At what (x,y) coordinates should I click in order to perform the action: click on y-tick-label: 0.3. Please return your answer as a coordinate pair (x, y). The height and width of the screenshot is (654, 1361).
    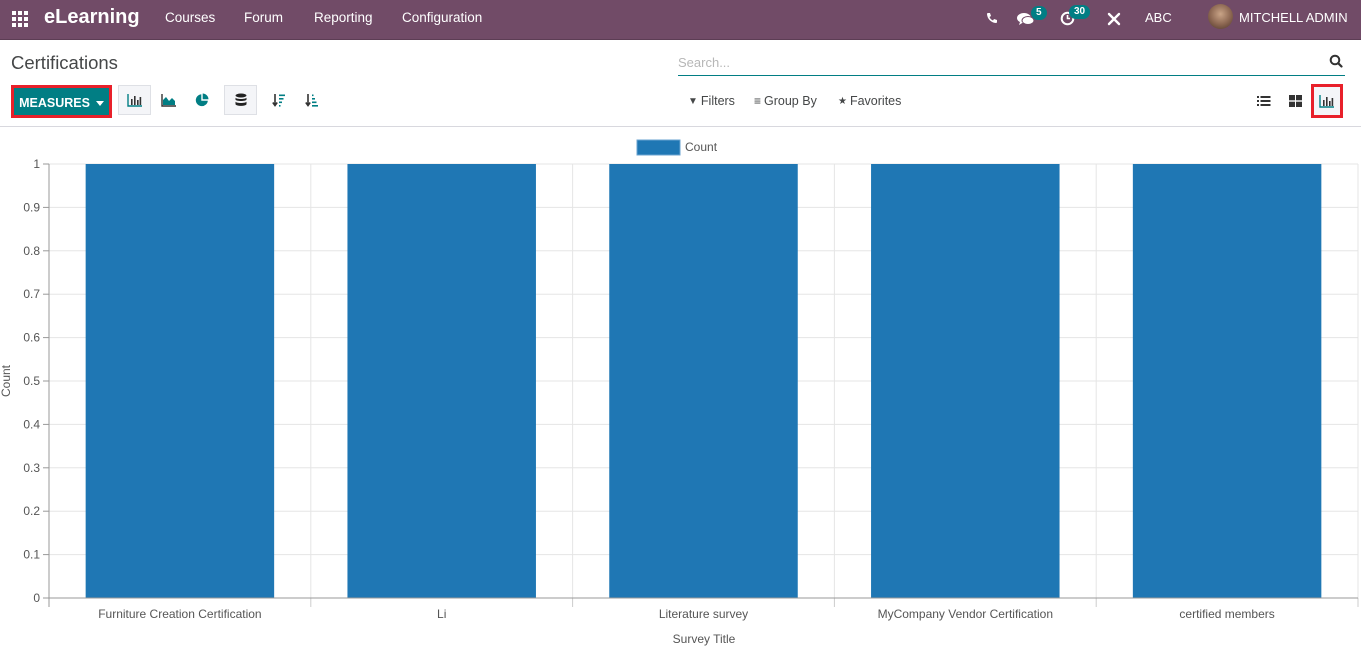
    Looking at the image, I should click on (31, 468).